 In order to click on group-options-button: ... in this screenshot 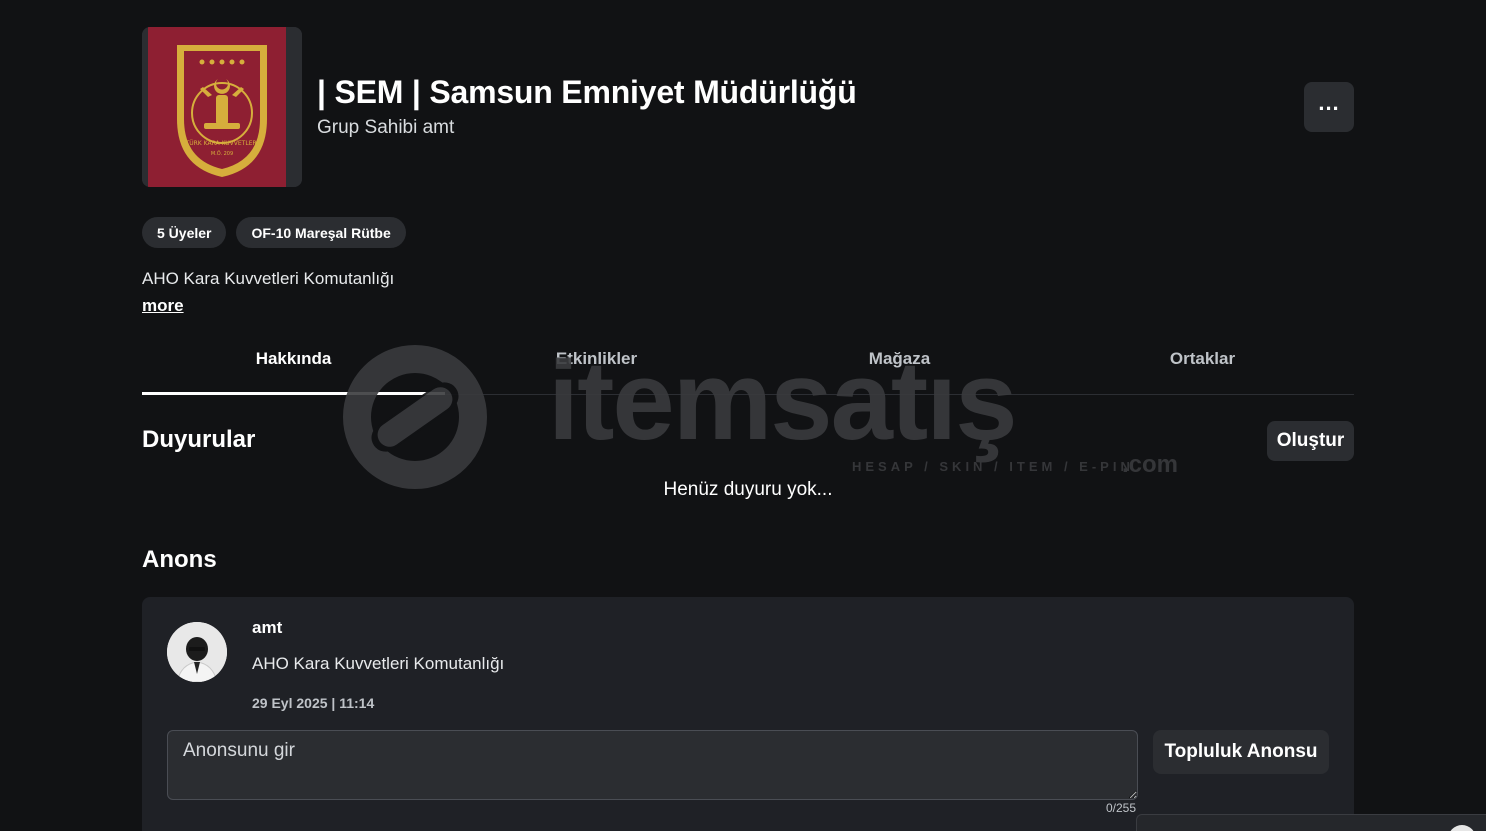, I will do `click(1329, 107)`.